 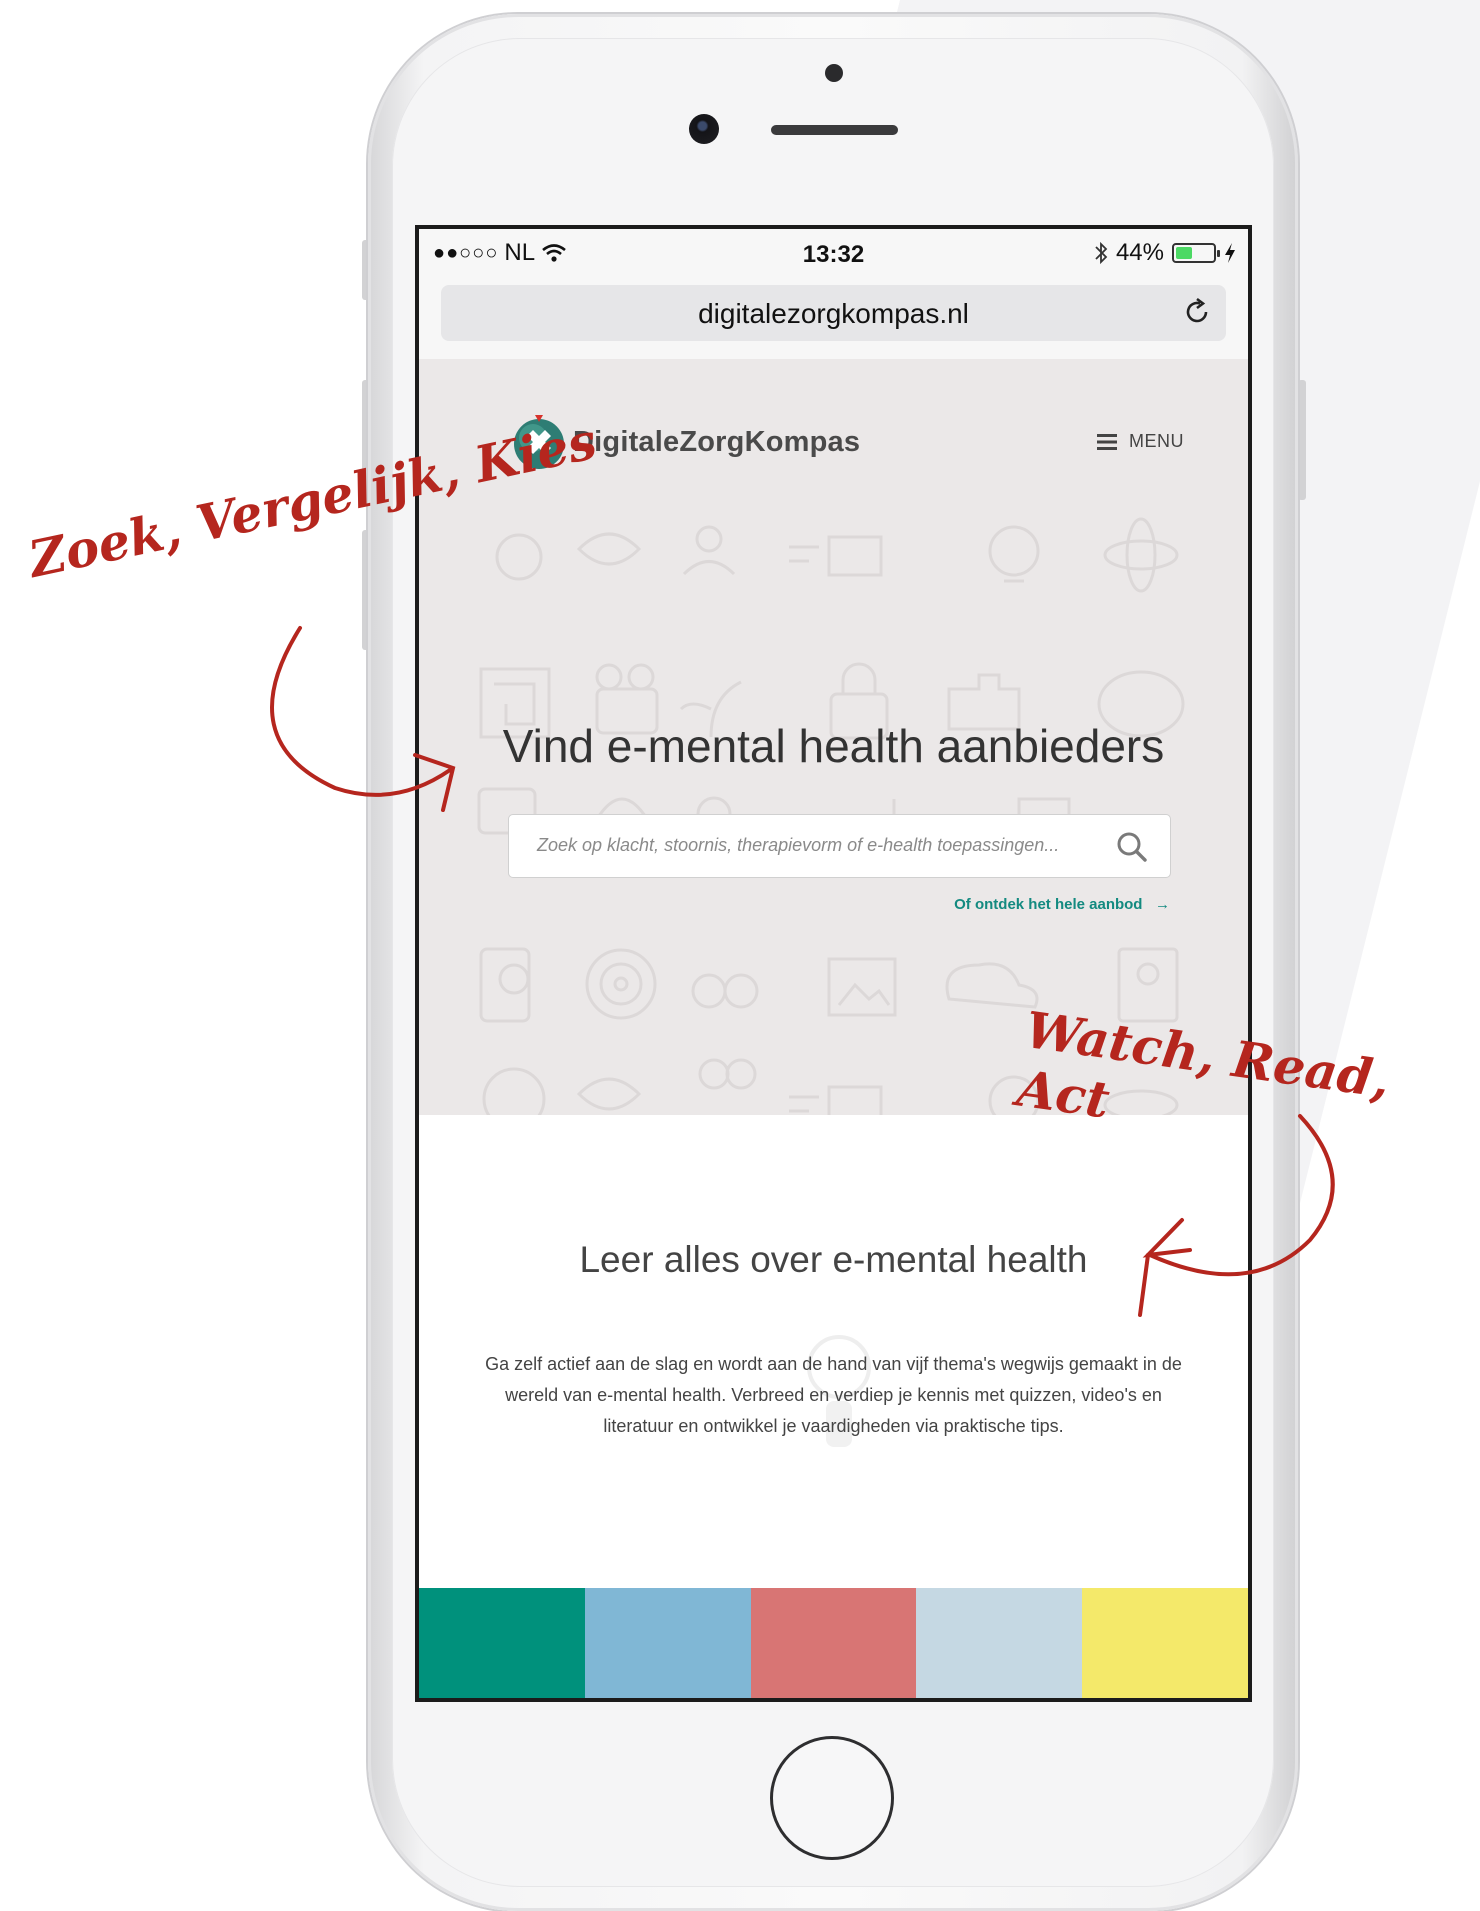 I want to click on curved-arrow-right-icon, so click(x=1236, y=1215).